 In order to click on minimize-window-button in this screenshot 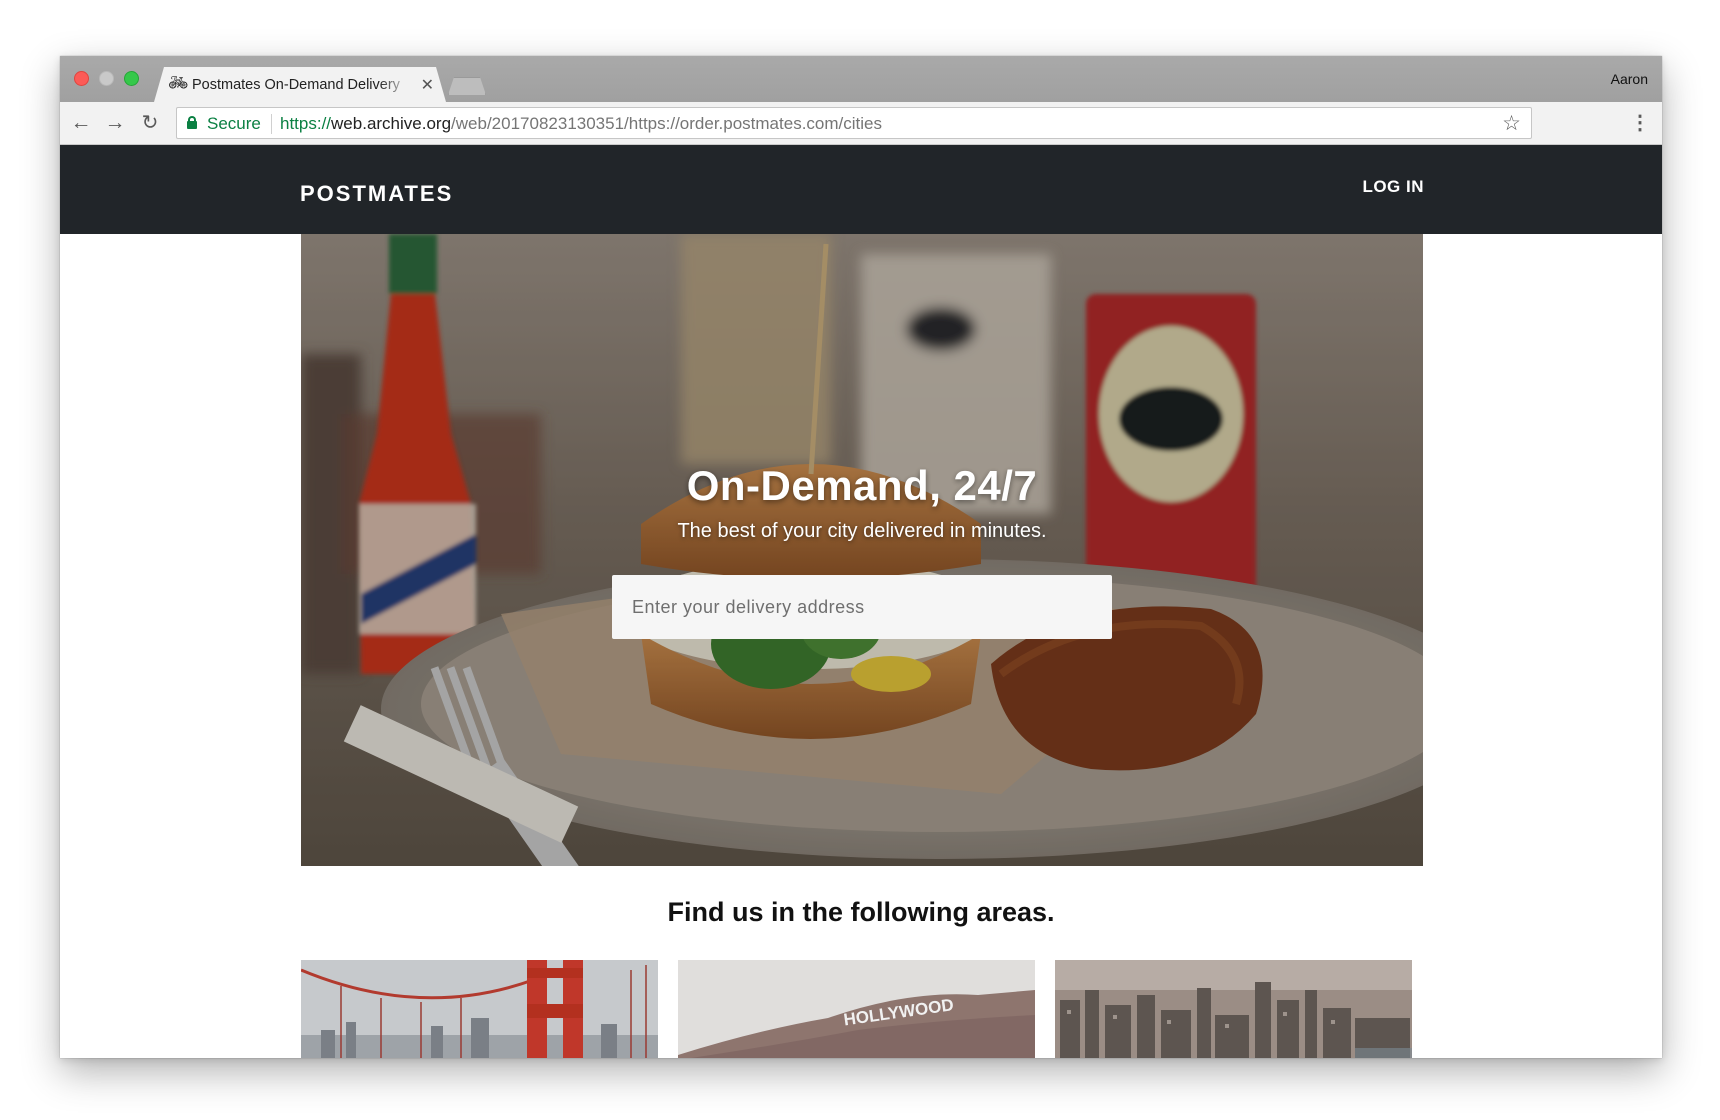, I will do `click(106, 78)`.